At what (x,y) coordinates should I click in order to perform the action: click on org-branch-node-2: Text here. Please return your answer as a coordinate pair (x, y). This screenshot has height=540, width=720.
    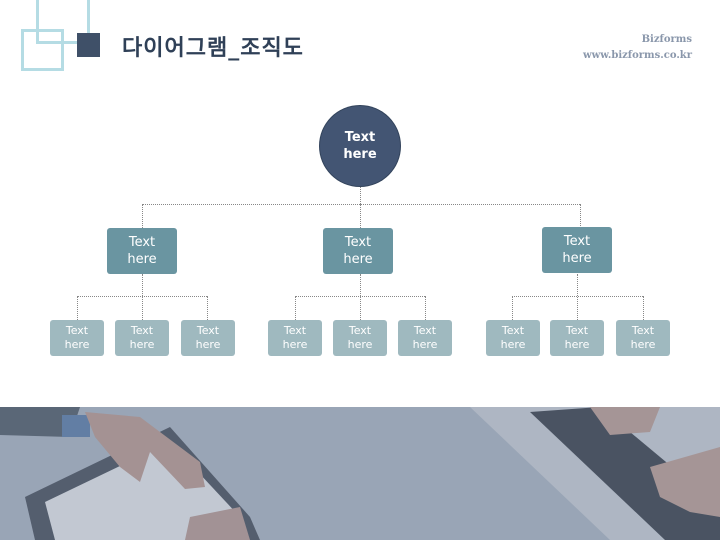
    Looking at the image, I should click on (358, 251).